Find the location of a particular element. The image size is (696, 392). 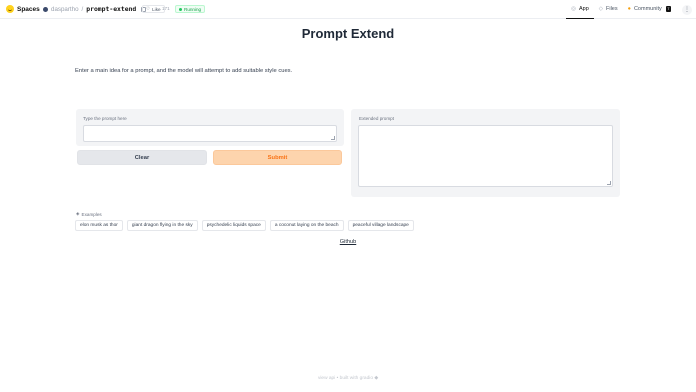

tab-community: ● Community 7 is located at coordinates (649, 9).